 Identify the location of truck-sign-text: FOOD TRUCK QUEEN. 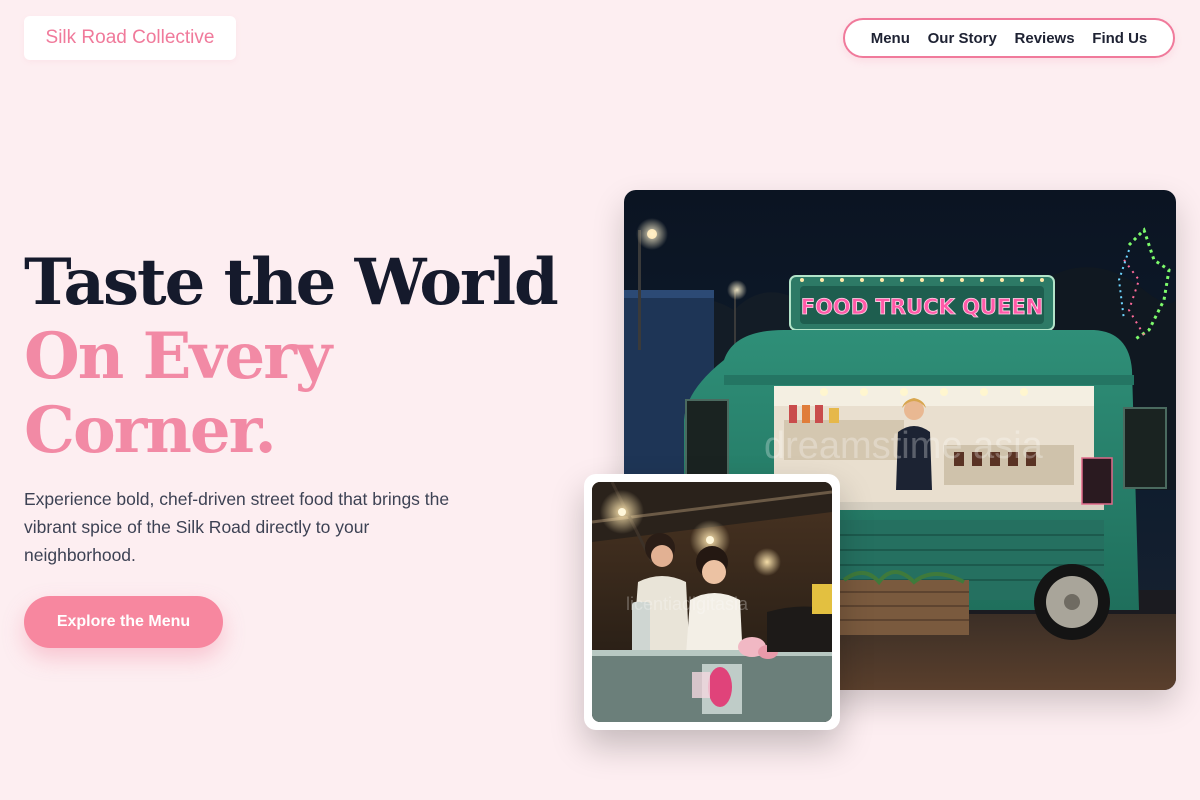
(922, 307).